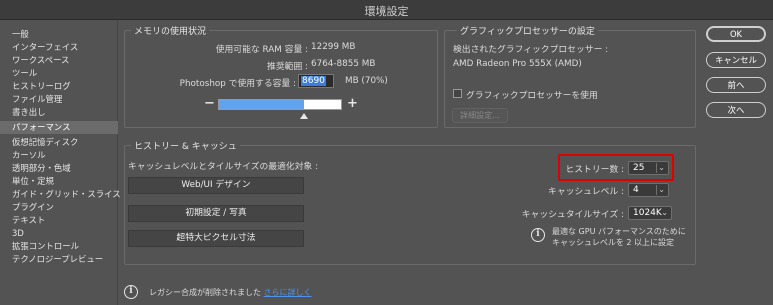 This screenshot has width=773, height=305. Describe the element at coordinates (736, 110) in the screenshot. I see `next-button: 次へ` at that location.